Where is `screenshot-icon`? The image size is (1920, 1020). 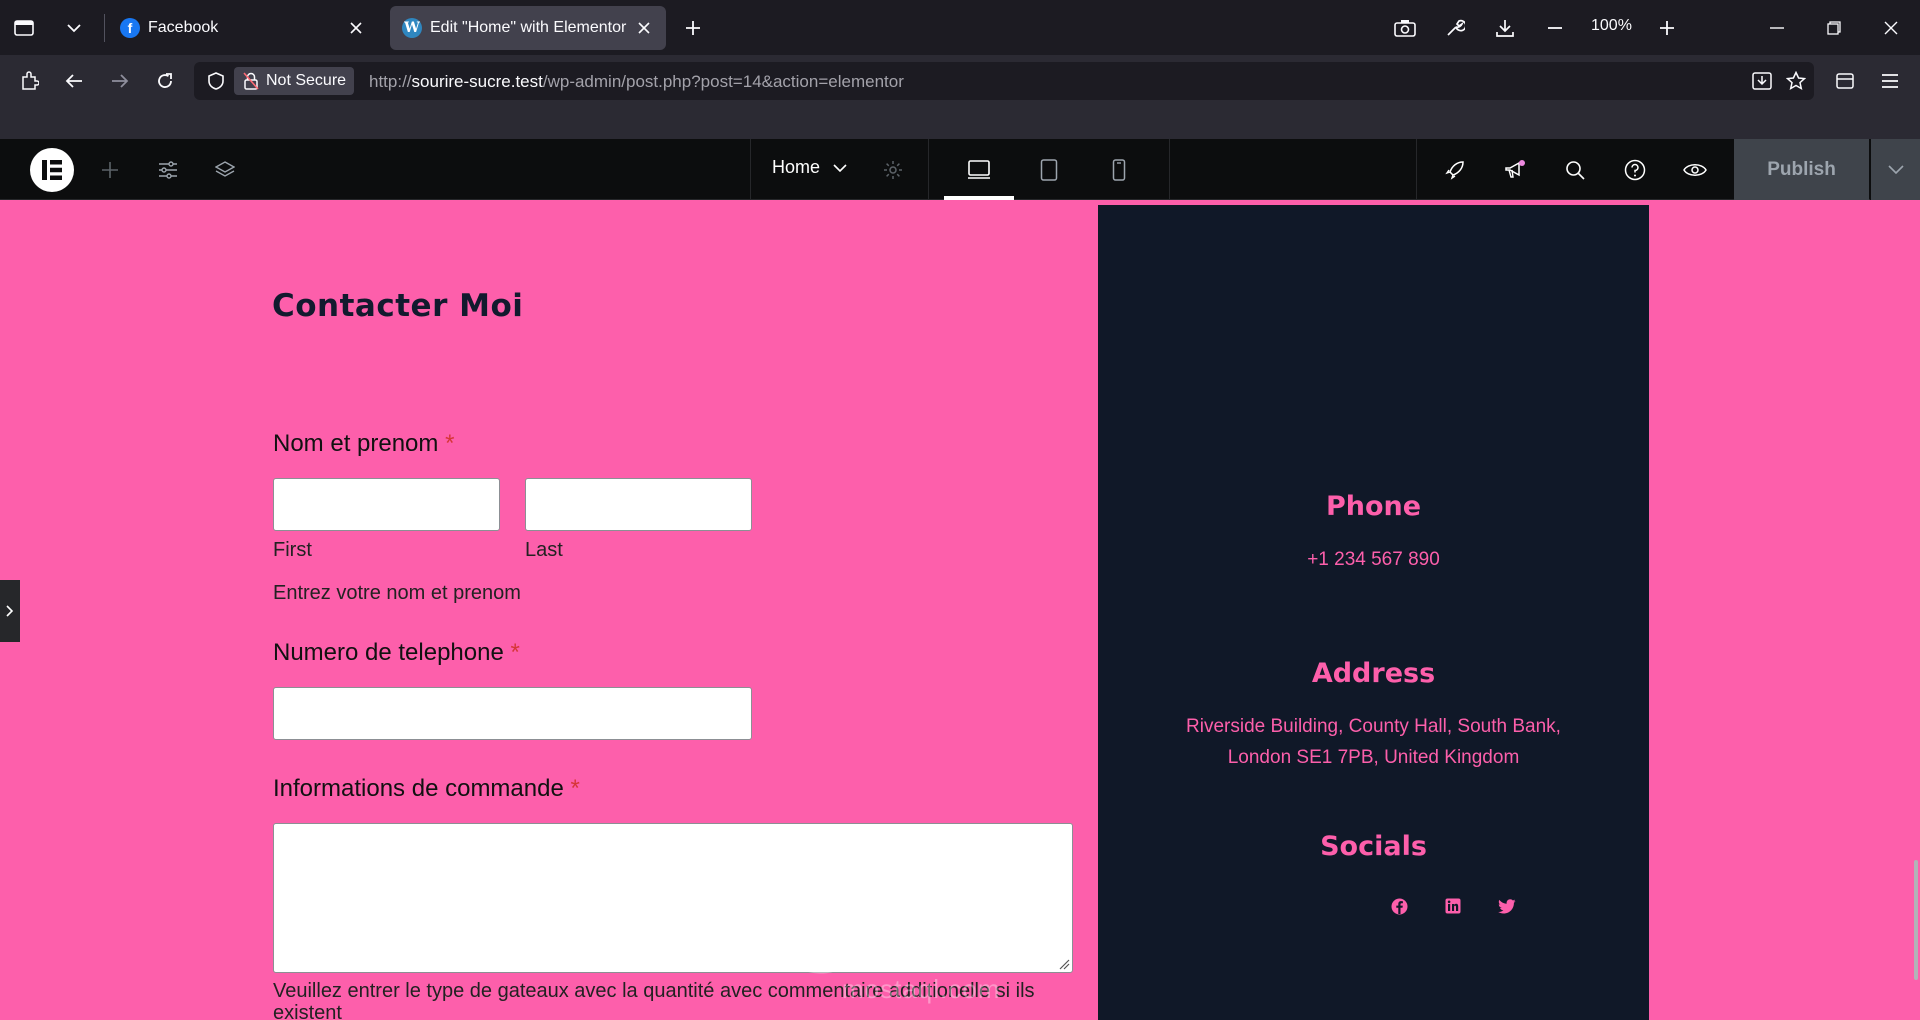
screenshot-icon is located at coordinates (1405, 28).